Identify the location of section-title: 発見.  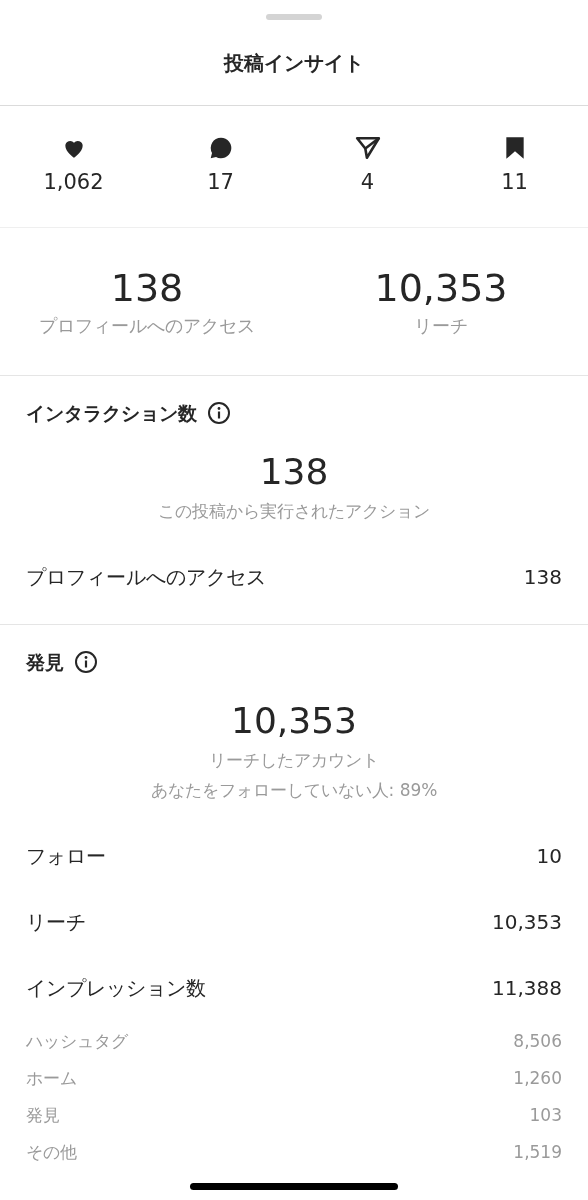
(45, 662).